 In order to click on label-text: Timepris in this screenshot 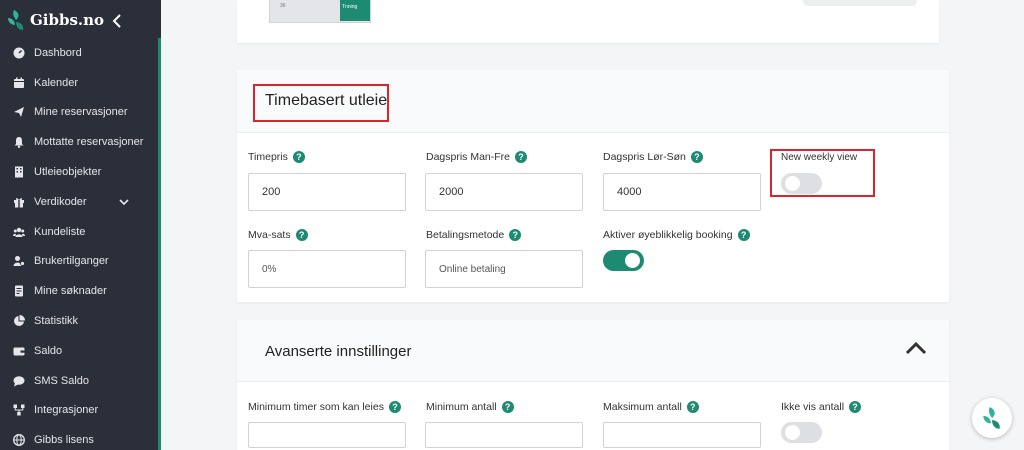, I will do `click(268, 157)`.